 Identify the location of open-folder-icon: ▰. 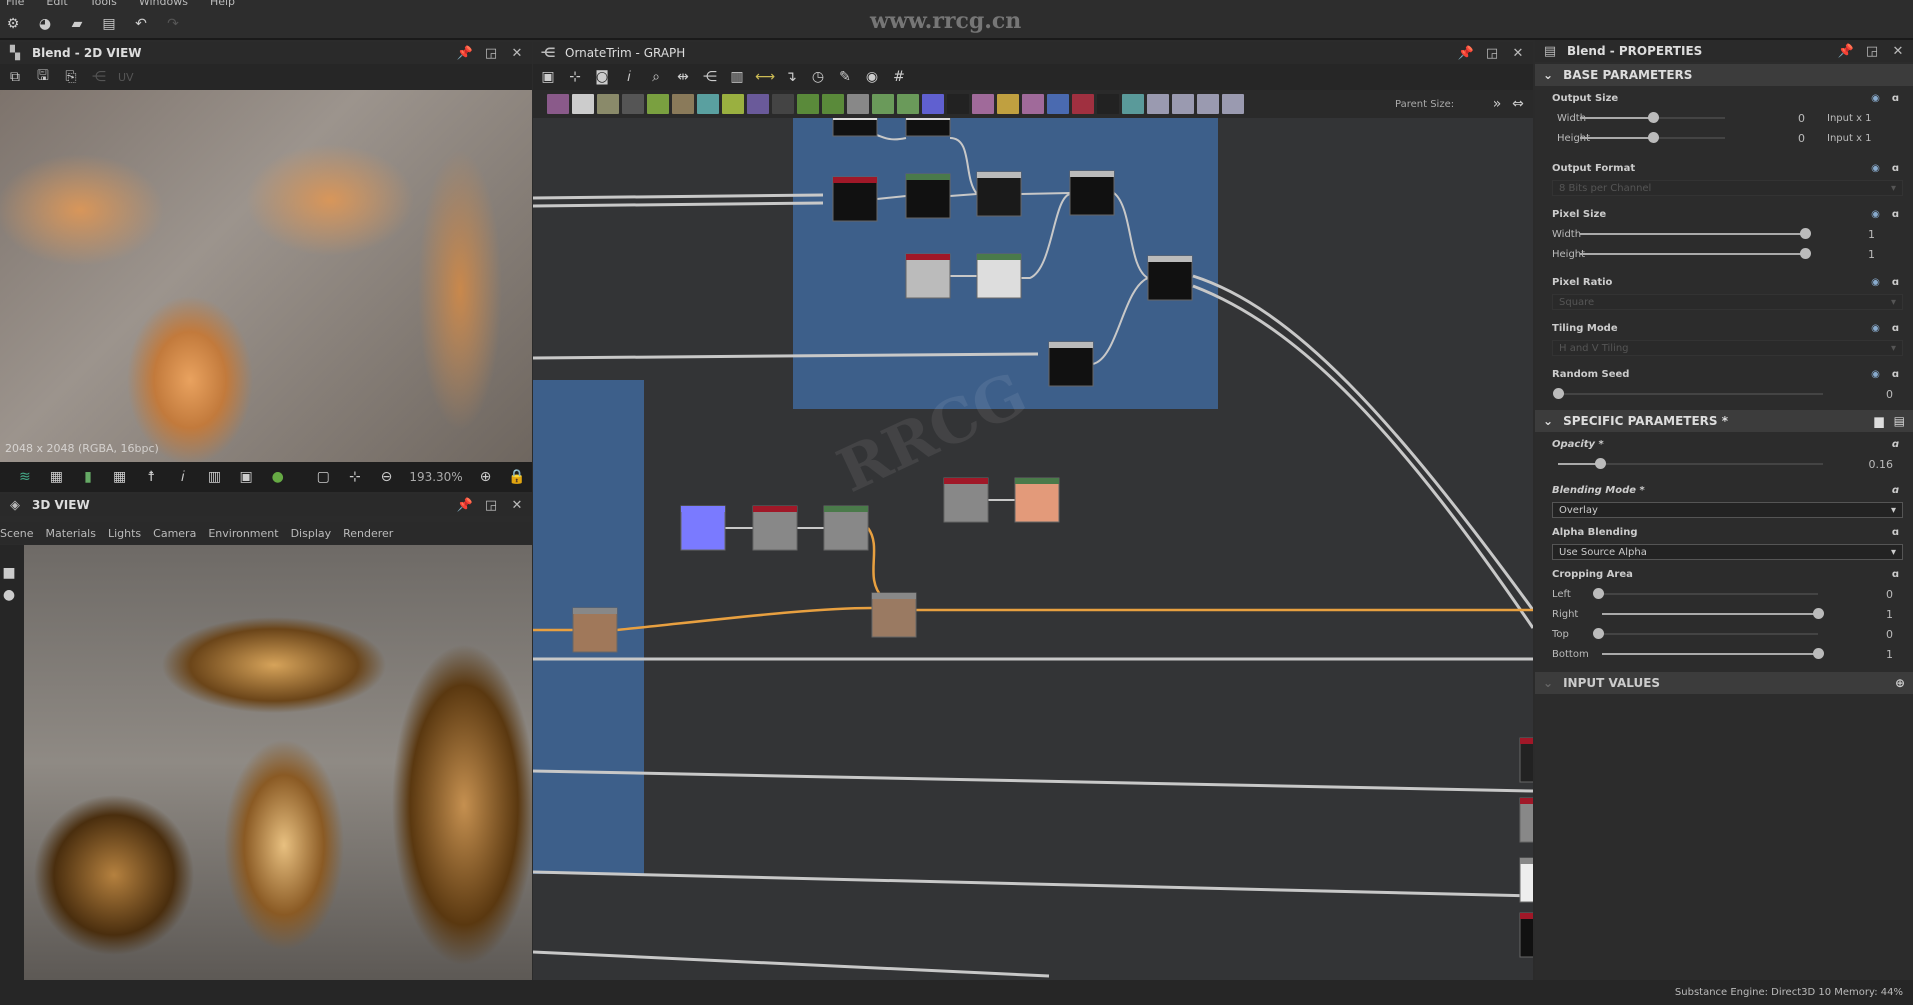
(77, 24).